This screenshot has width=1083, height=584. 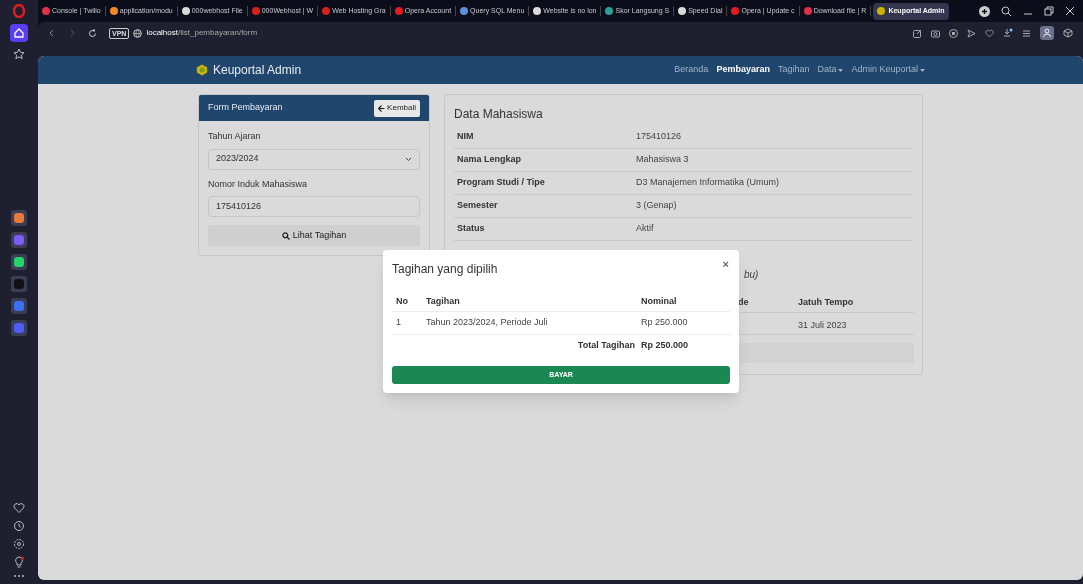 What do you see at coordinates (314, 235) in the screenshot?
I see `view-bills-button: Lihat Tagihan` at bounding box center [314, 235].